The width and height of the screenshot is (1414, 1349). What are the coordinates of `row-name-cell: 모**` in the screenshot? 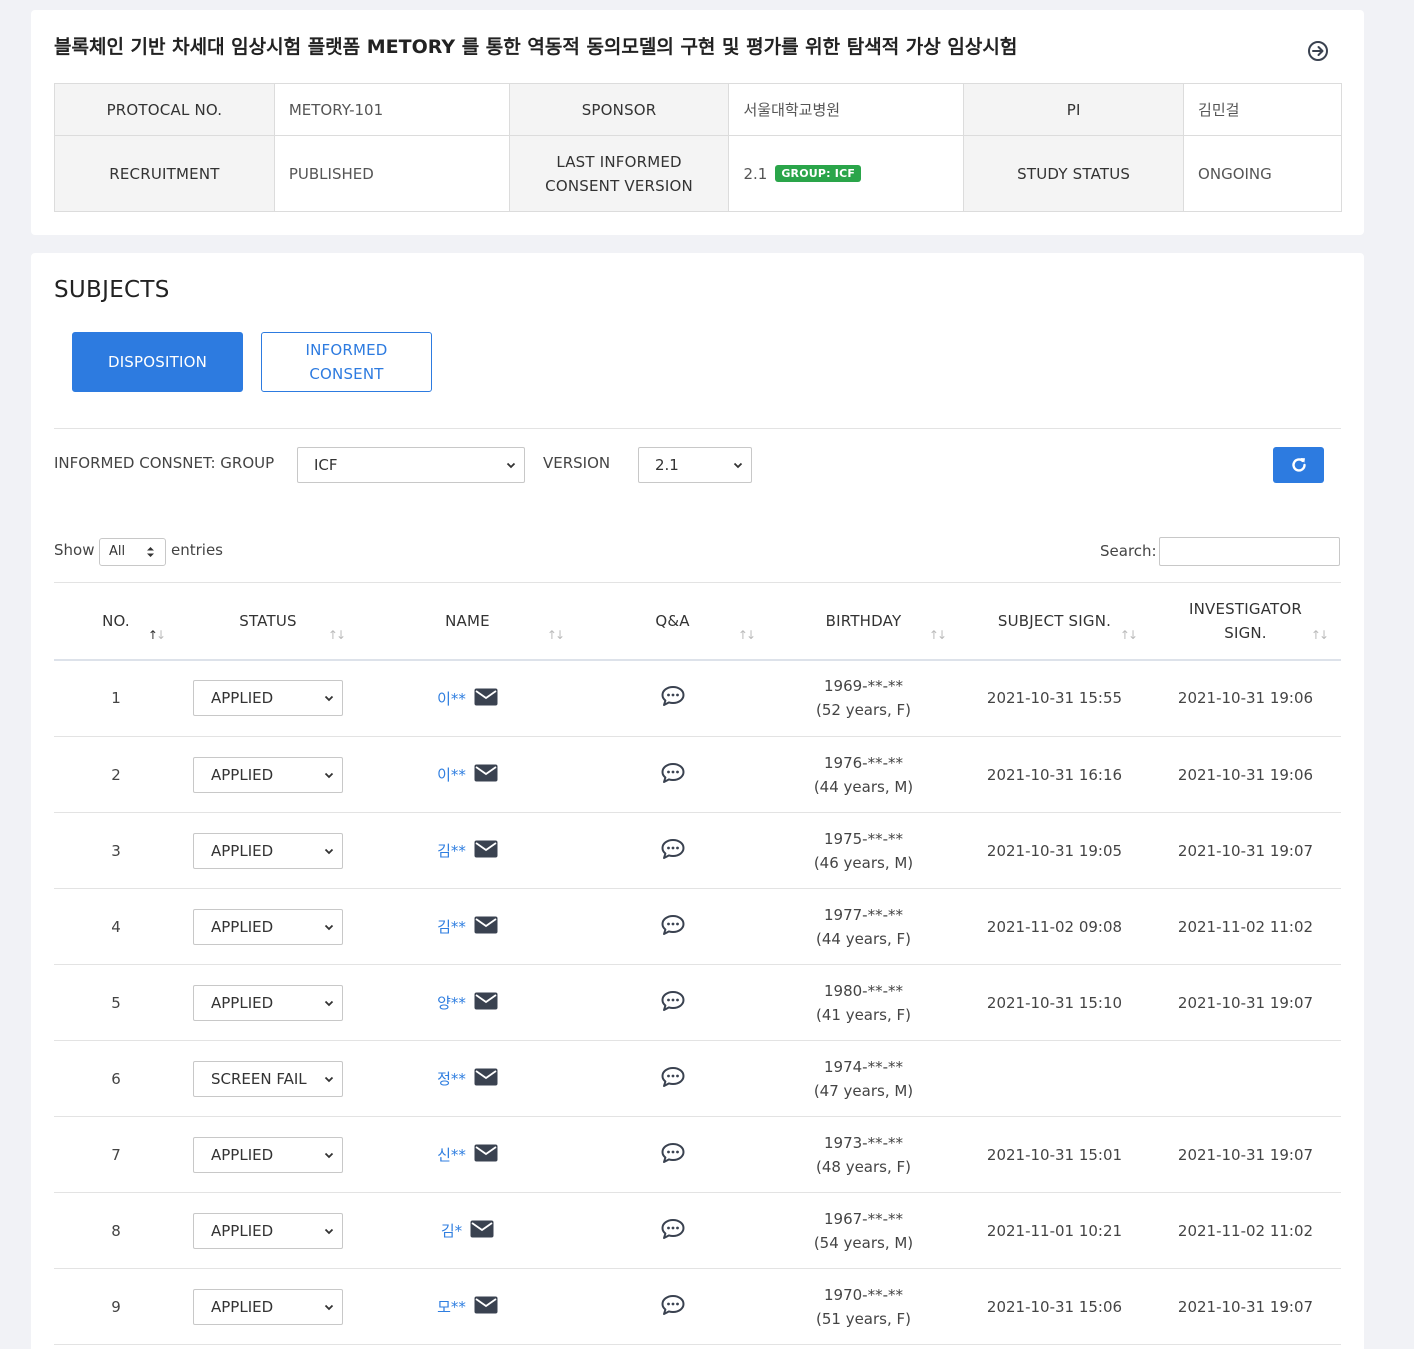 It's located at (467, 1306).